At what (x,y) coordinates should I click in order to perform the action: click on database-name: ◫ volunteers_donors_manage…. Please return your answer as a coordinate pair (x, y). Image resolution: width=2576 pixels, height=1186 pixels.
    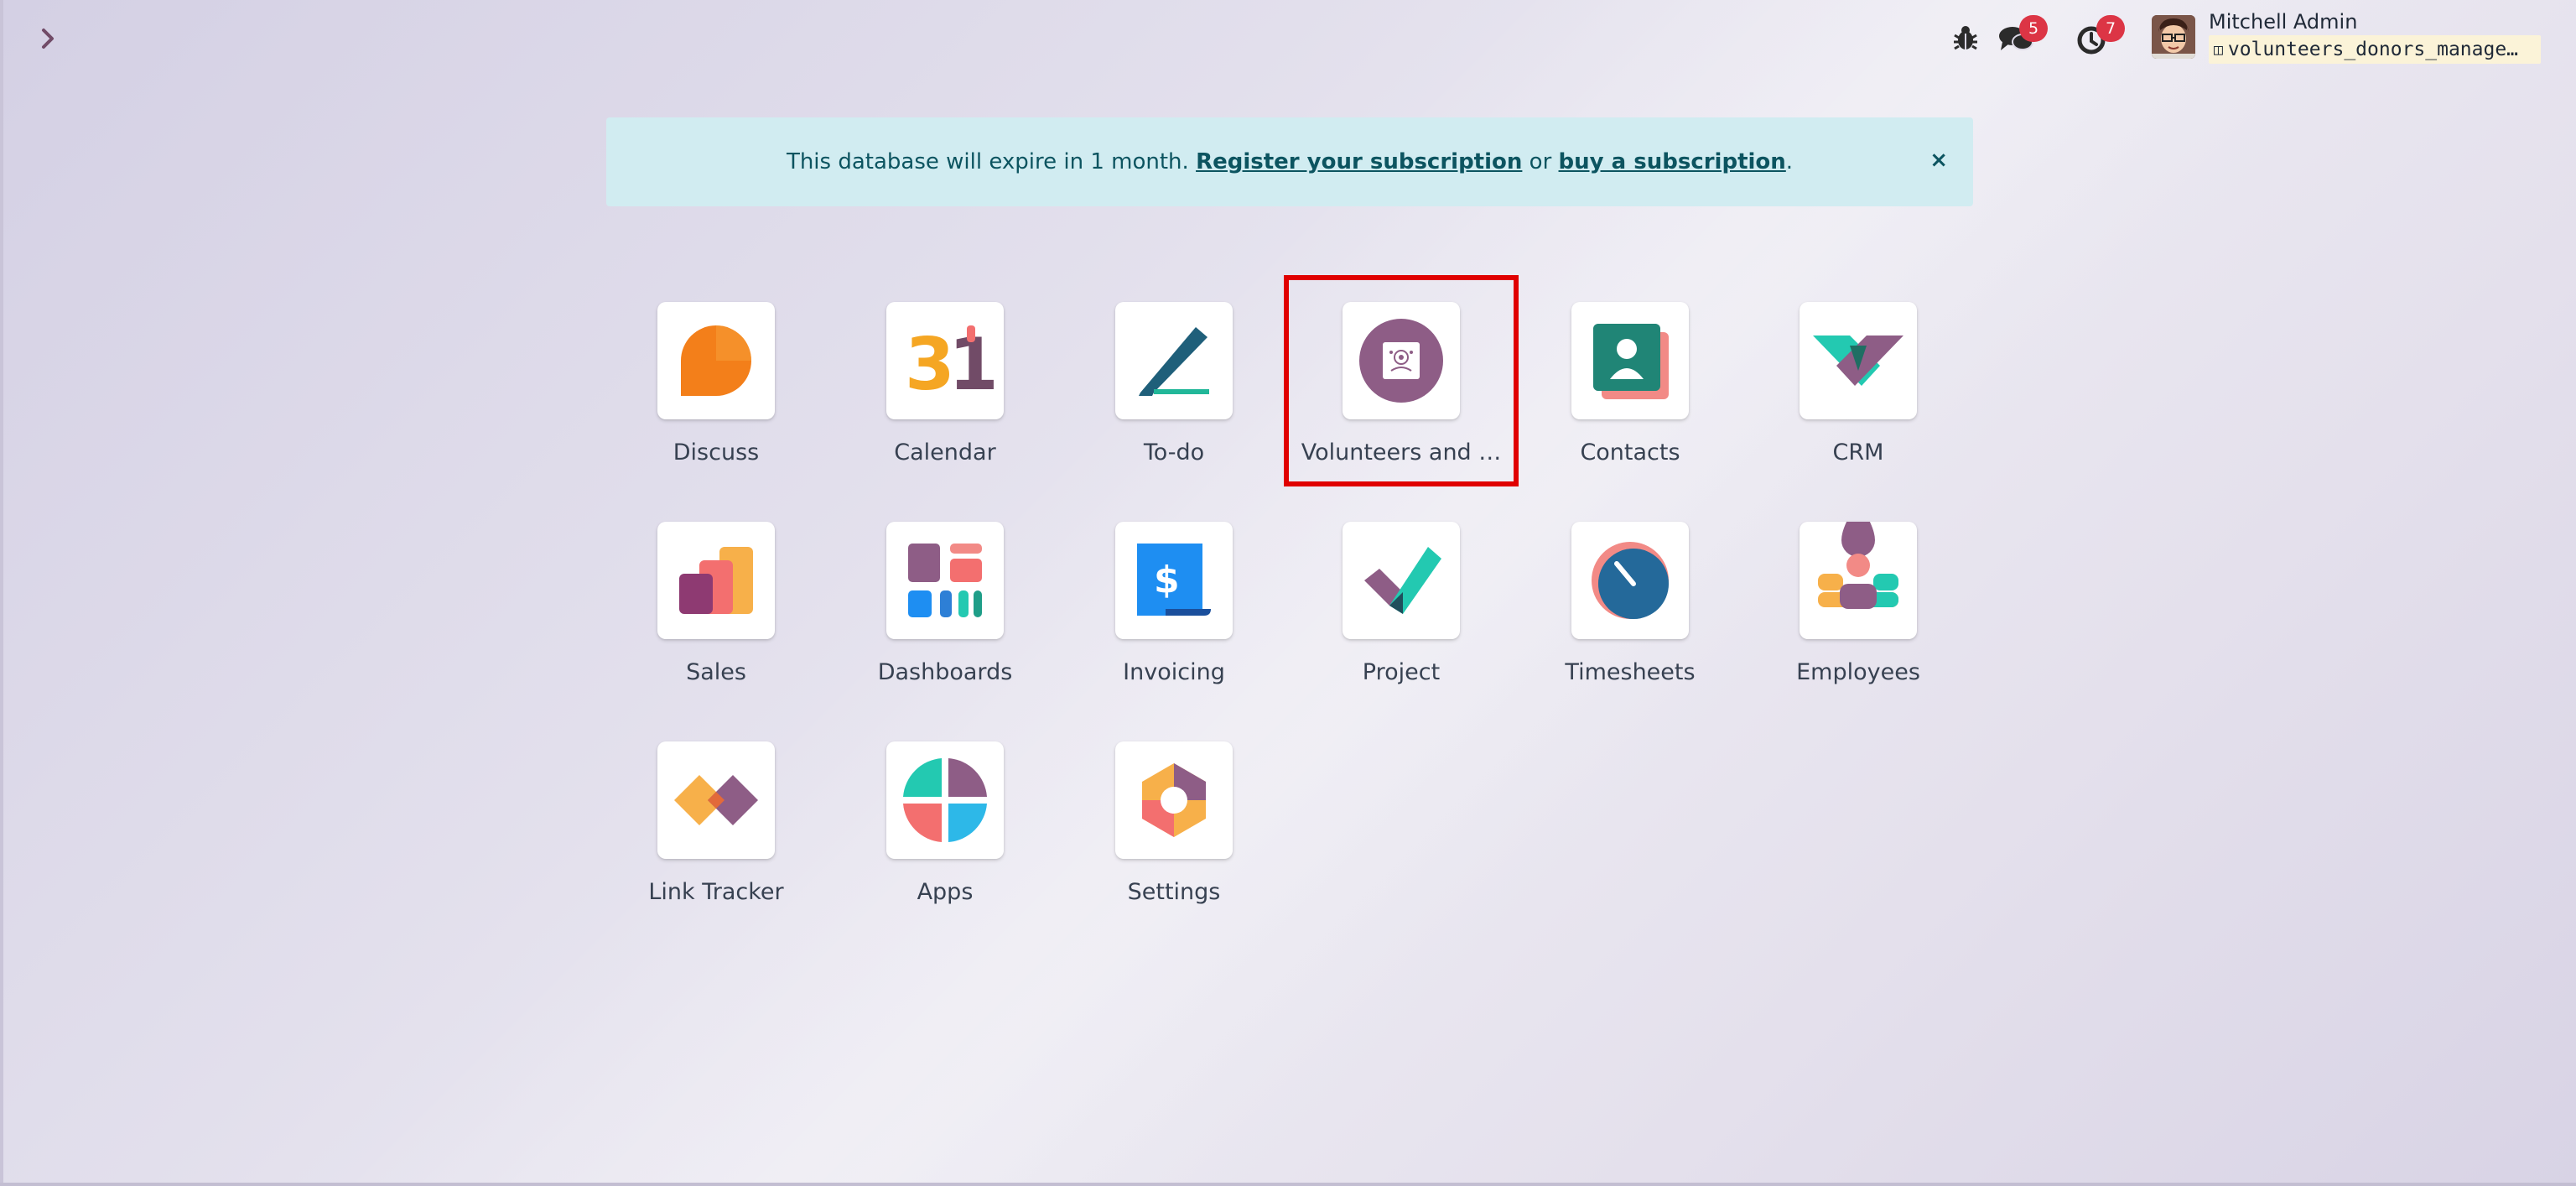
    Looking at the image, I should click on (2375, 49).